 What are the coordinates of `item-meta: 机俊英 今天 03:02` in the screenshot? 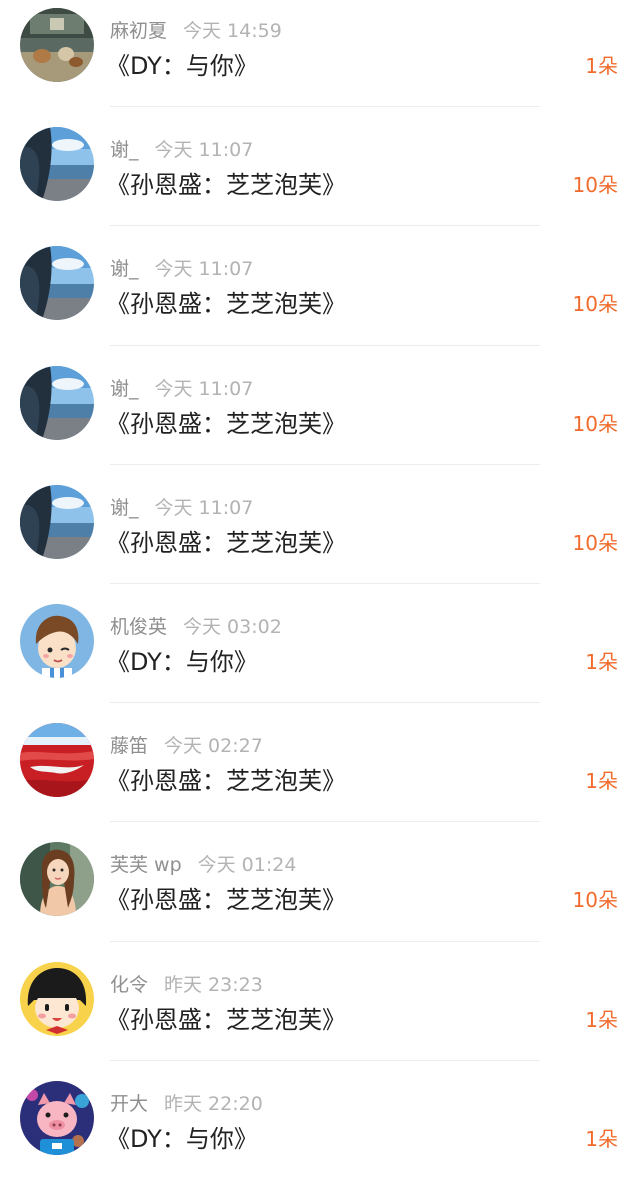 It's located at (196, 625).